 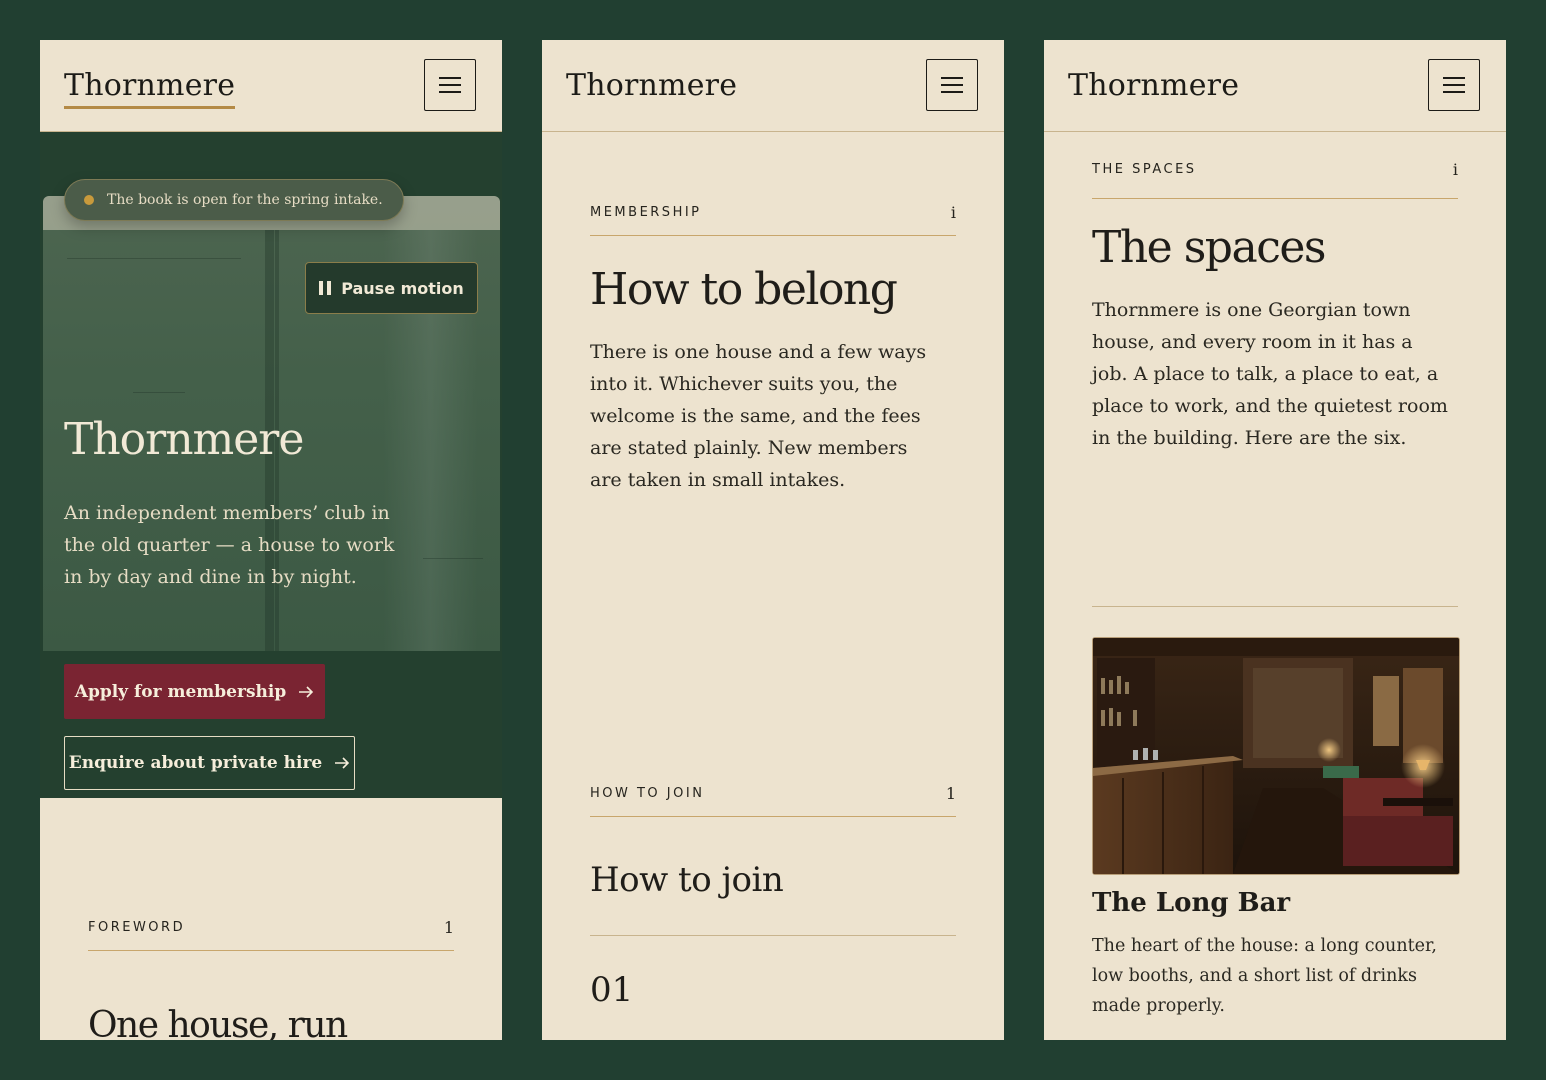 I want to click on section-title: The spaces, so click(x=1209, y=247).